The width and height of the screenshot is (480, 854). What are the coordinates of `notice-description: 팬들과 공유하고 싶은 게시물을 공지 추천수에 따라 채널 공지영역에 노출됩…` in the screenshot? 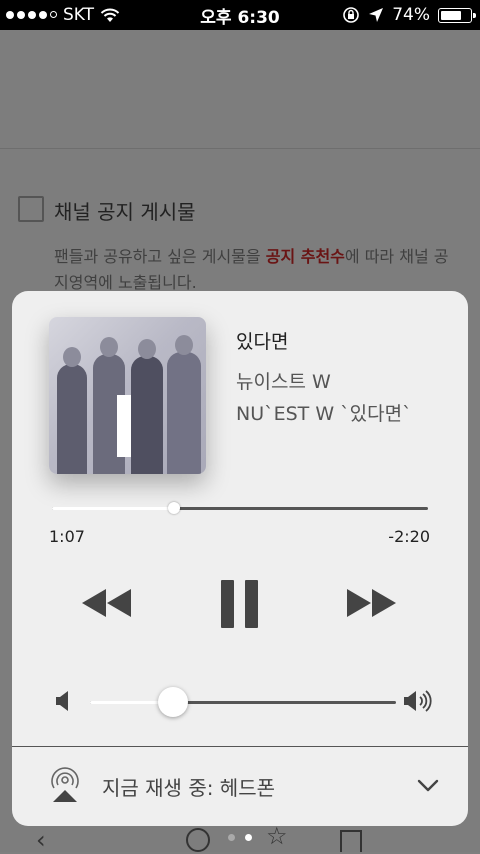 It's located at (254, 270).